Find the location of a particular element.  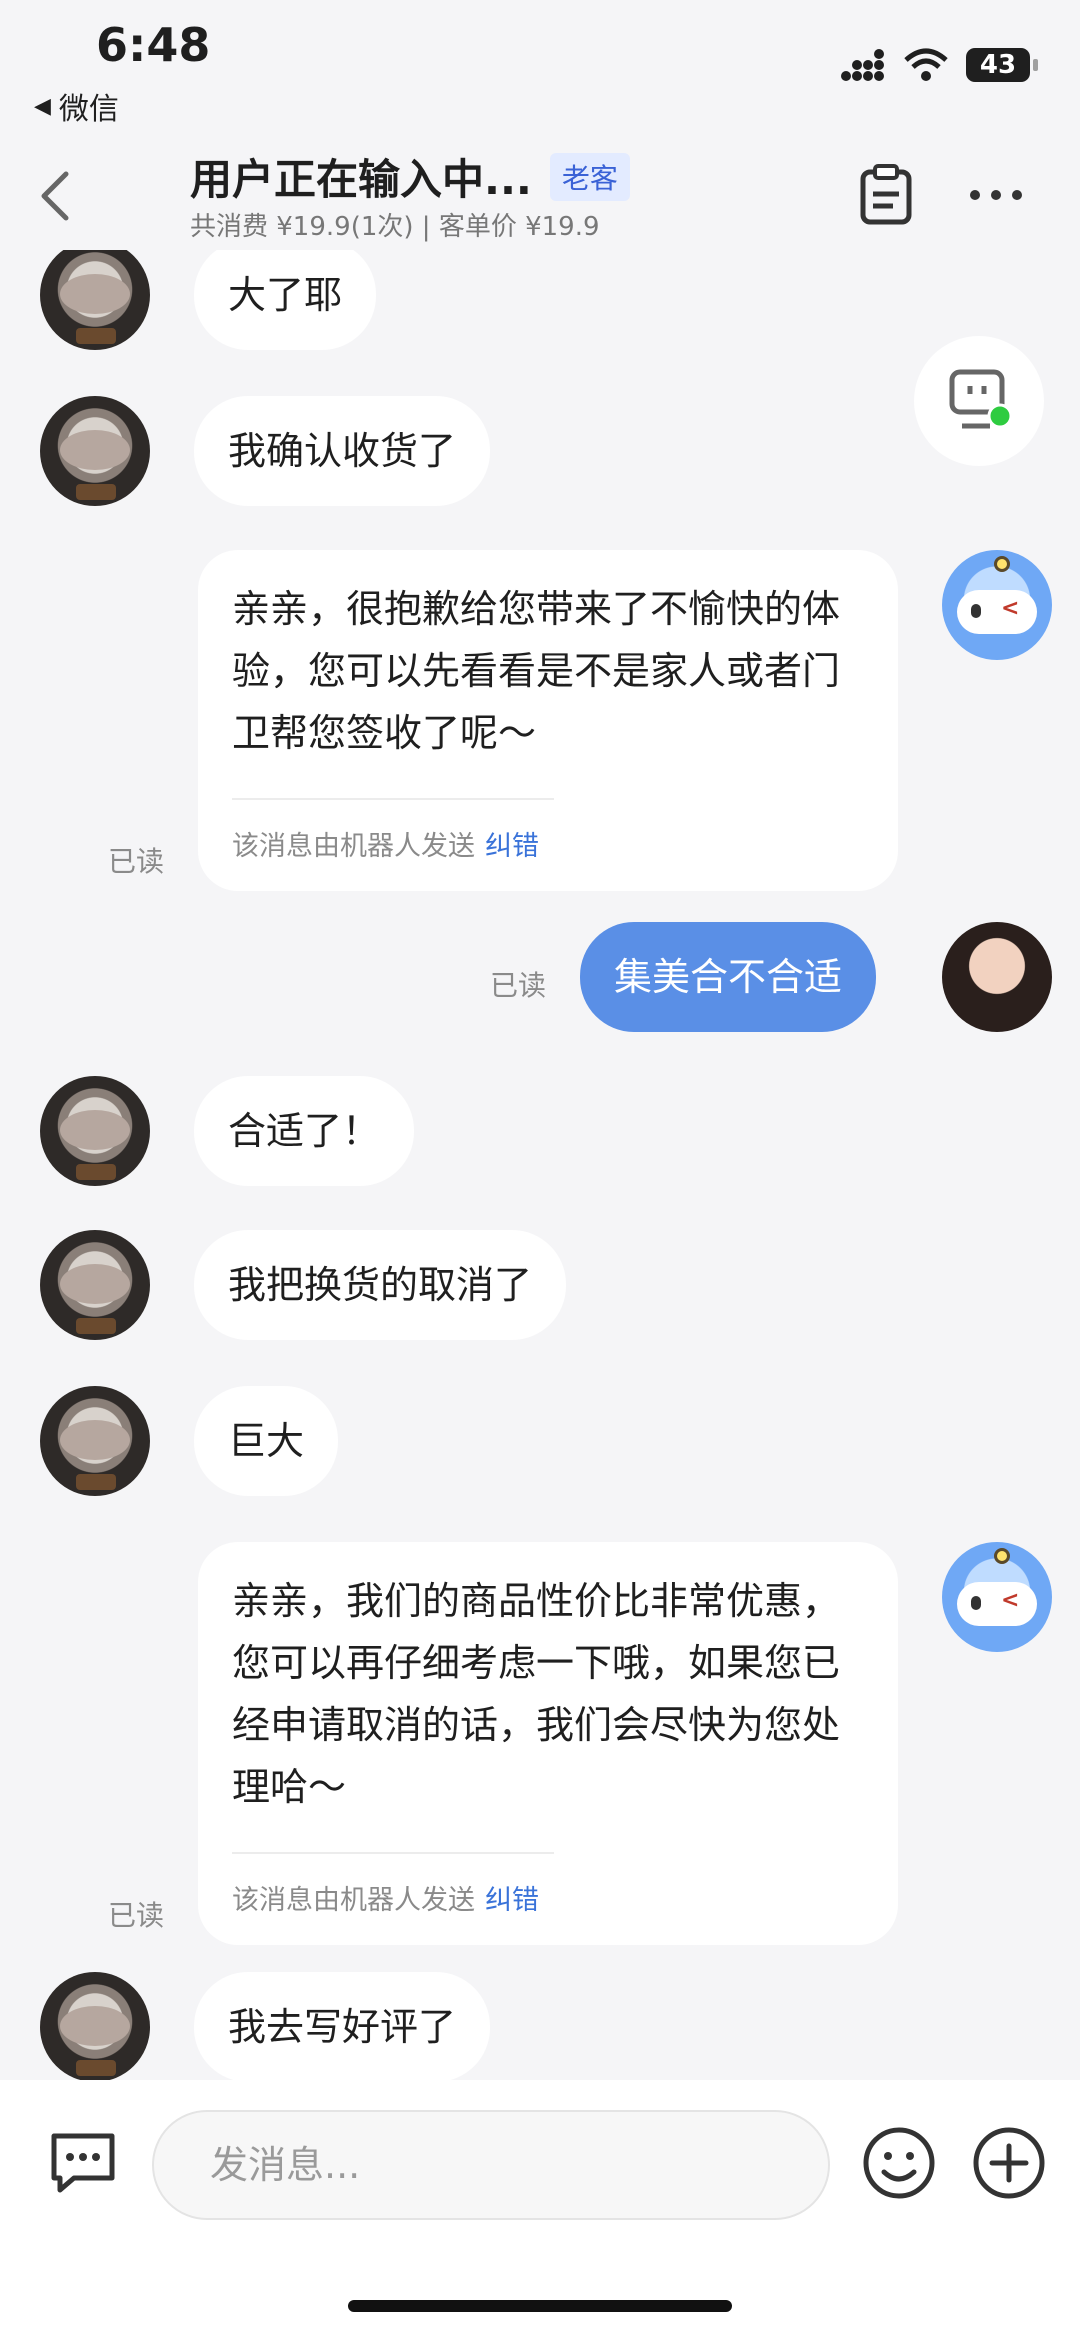

chat-header: 用户正在输入中... 老客 共消费 ¥19.9(1次) | 客单价 ¥19.9 is located at coordinates (540, 195).